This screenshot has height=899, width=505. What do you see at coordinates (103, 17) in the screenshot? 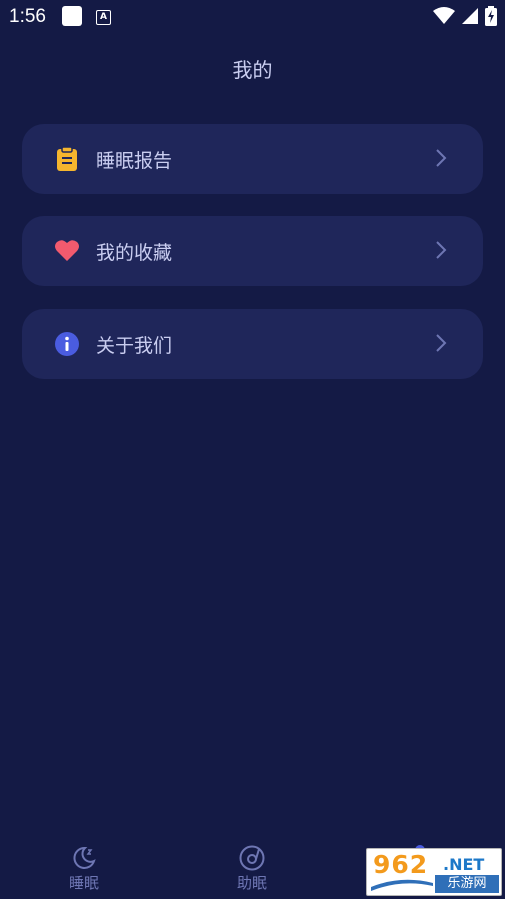
I see `a-notification-icon: A` at bounding box center [103, 17].